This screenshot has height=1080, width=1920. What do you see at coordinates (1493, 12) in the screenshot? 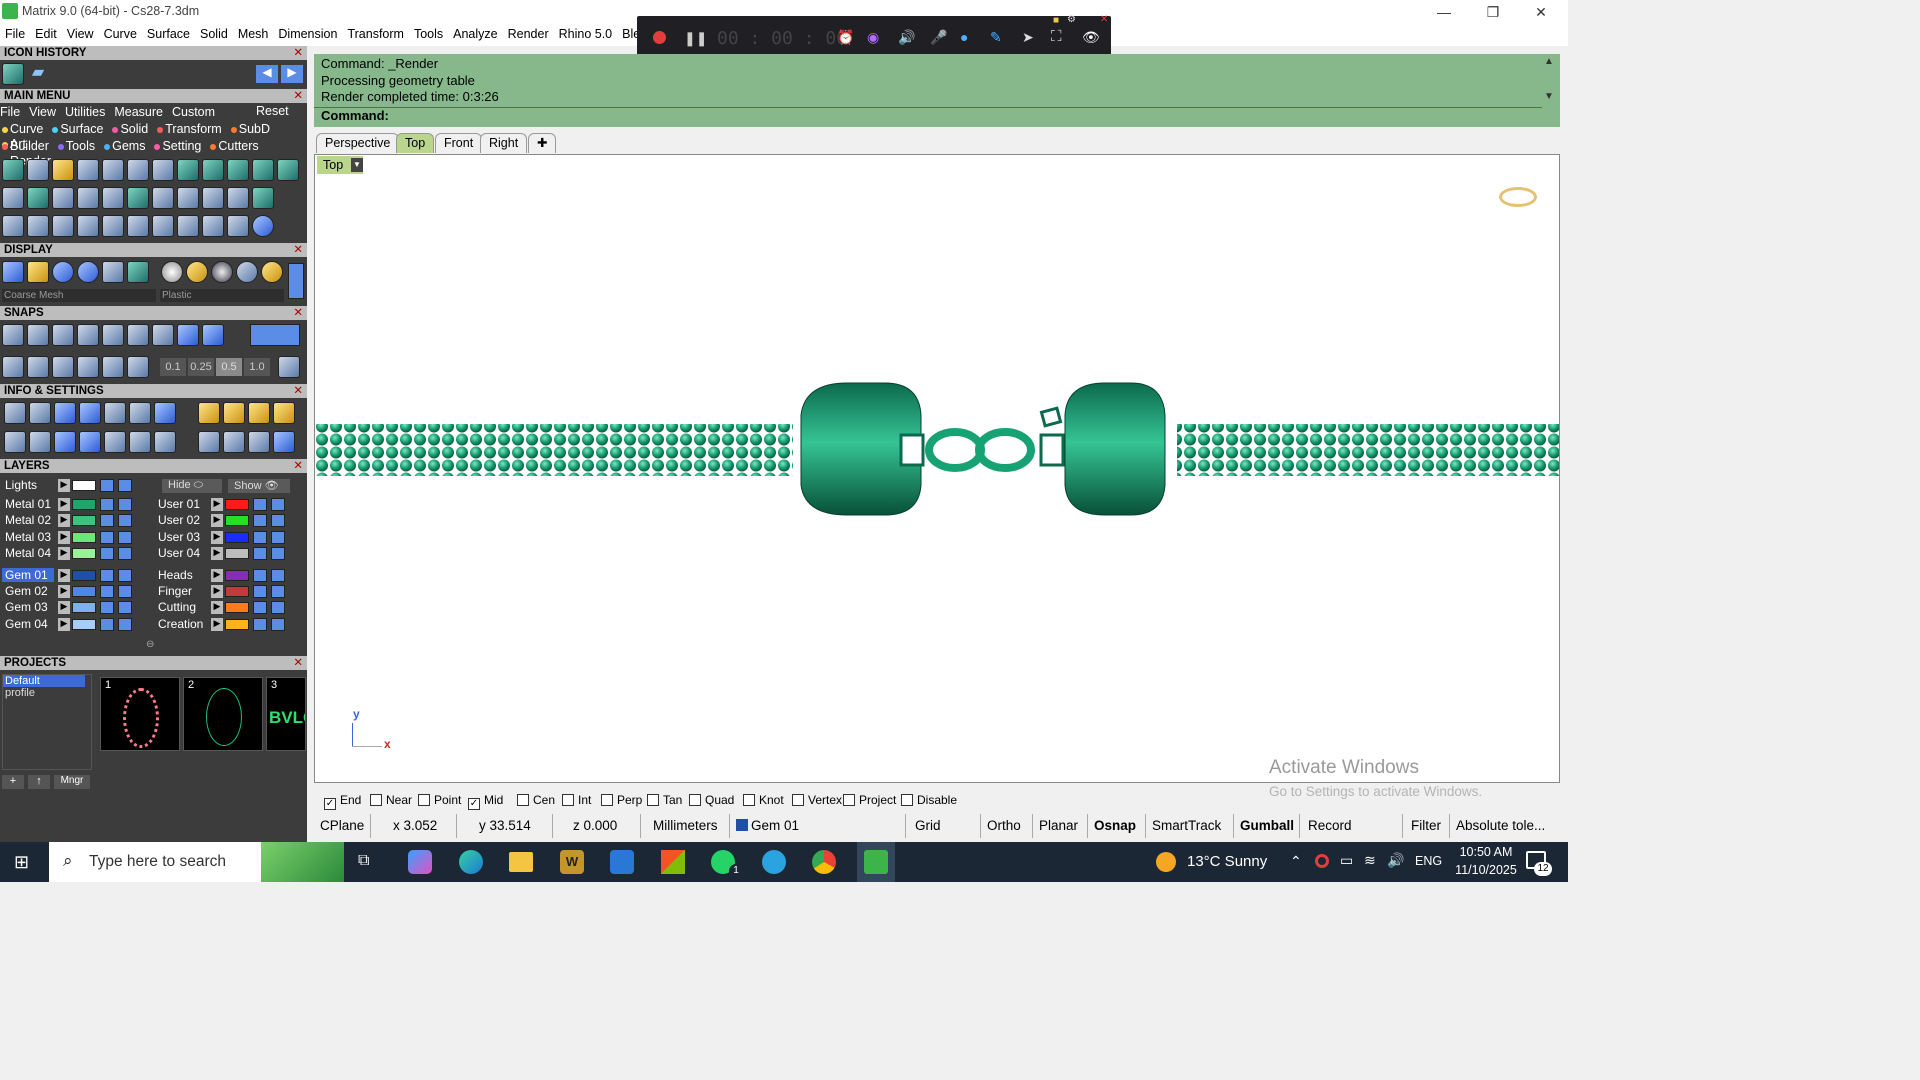
I see `restore-button: ❐` at bounding box center [1493, 12].